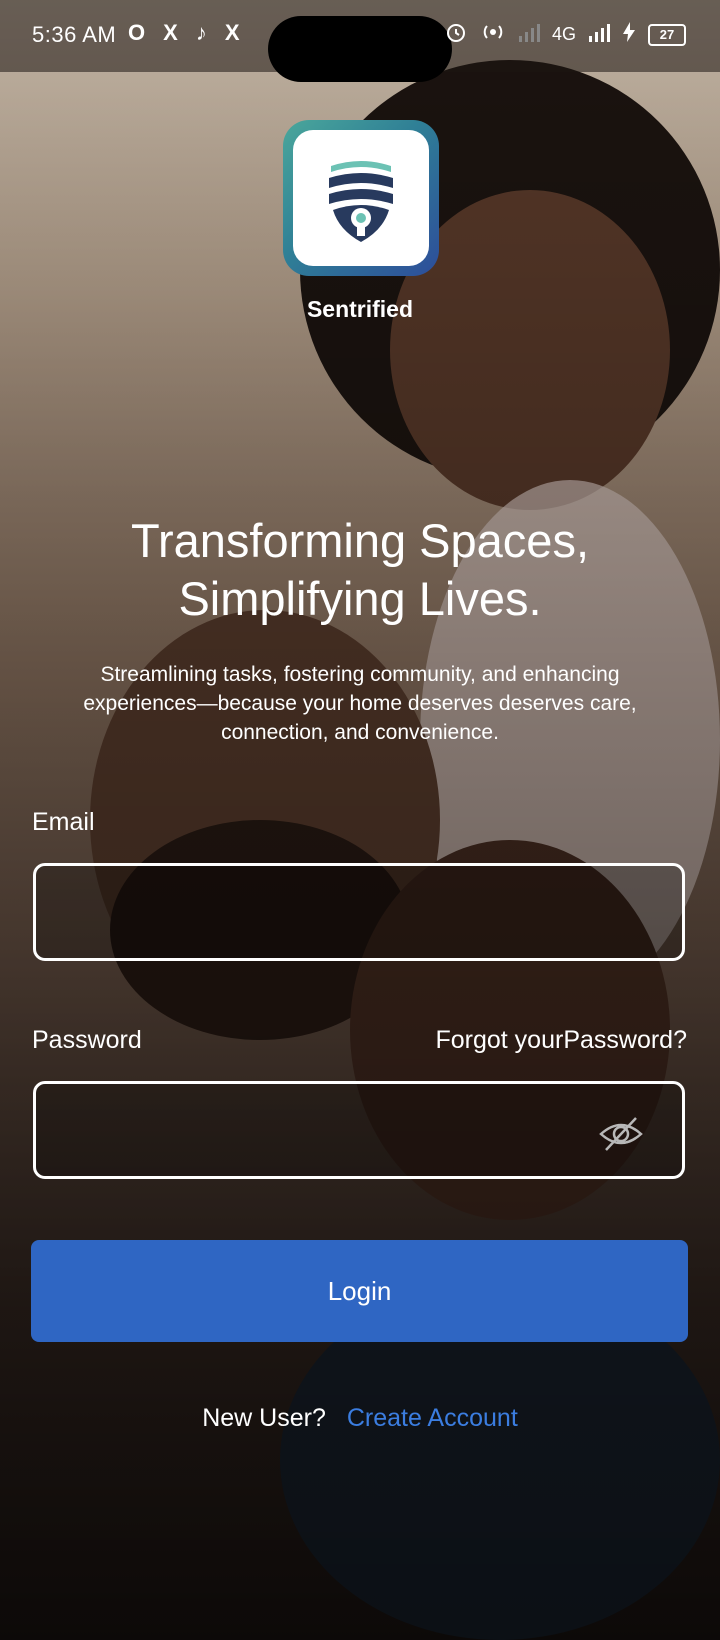  I want to click on battery-level: 27, so click(667, 34).